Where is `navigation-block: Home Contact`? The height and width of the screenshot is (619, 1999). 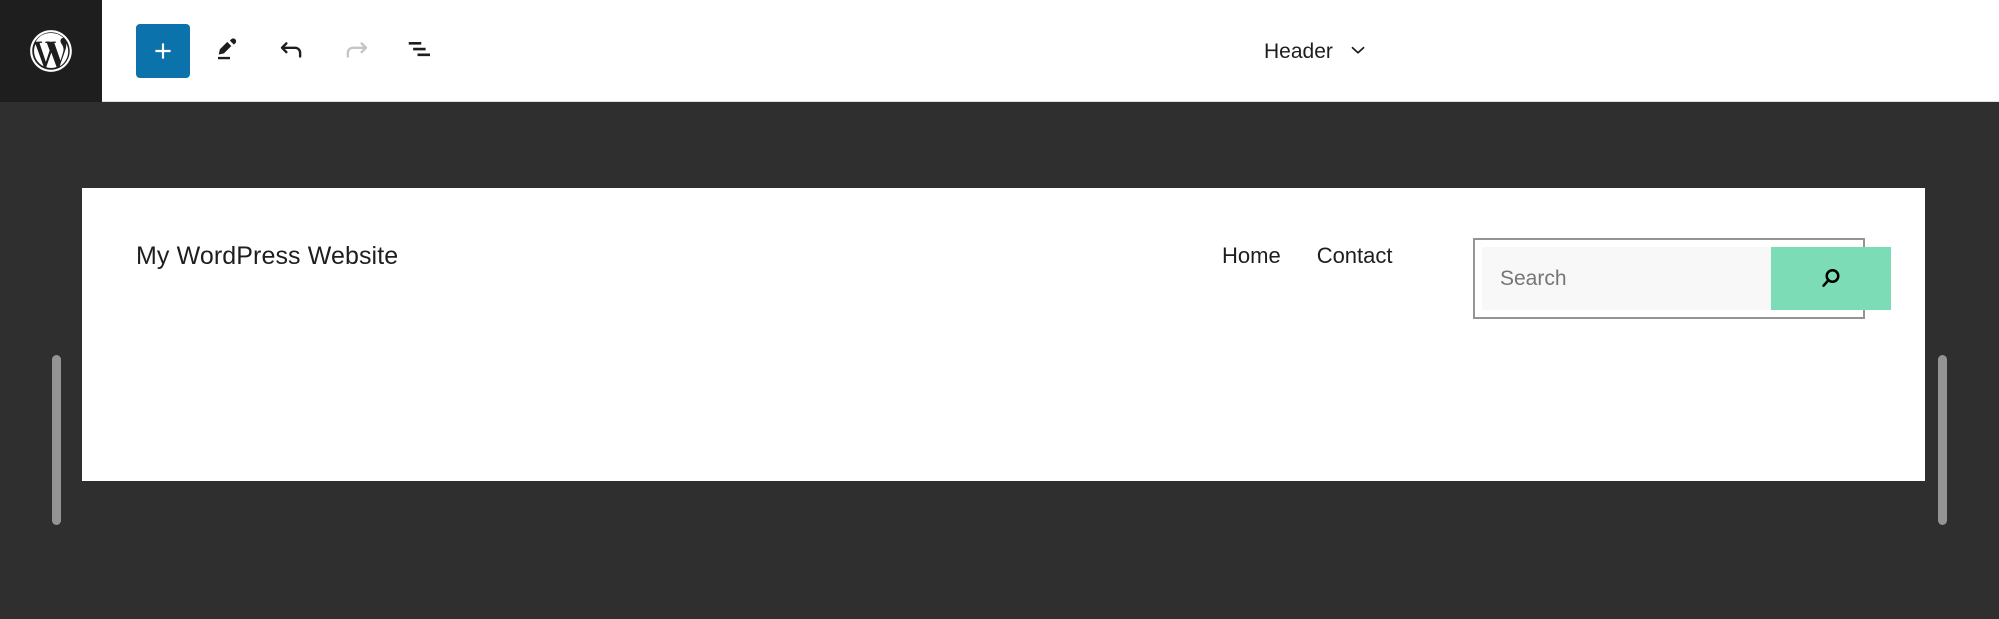 navigation-block: Home Contact is located at coordinates (1307, 256).